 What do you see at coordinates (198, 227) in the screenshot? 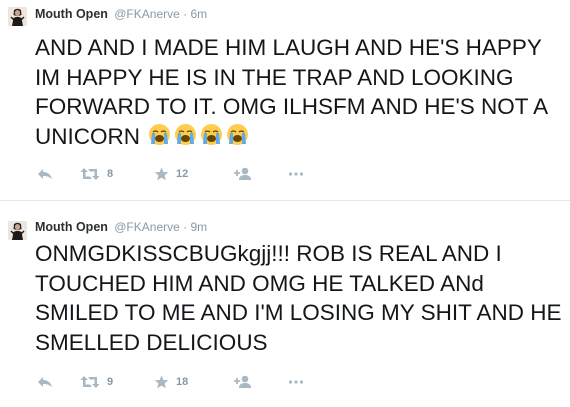
I see `tweet-timestamp: 9m` at bounding box center [198, 227].